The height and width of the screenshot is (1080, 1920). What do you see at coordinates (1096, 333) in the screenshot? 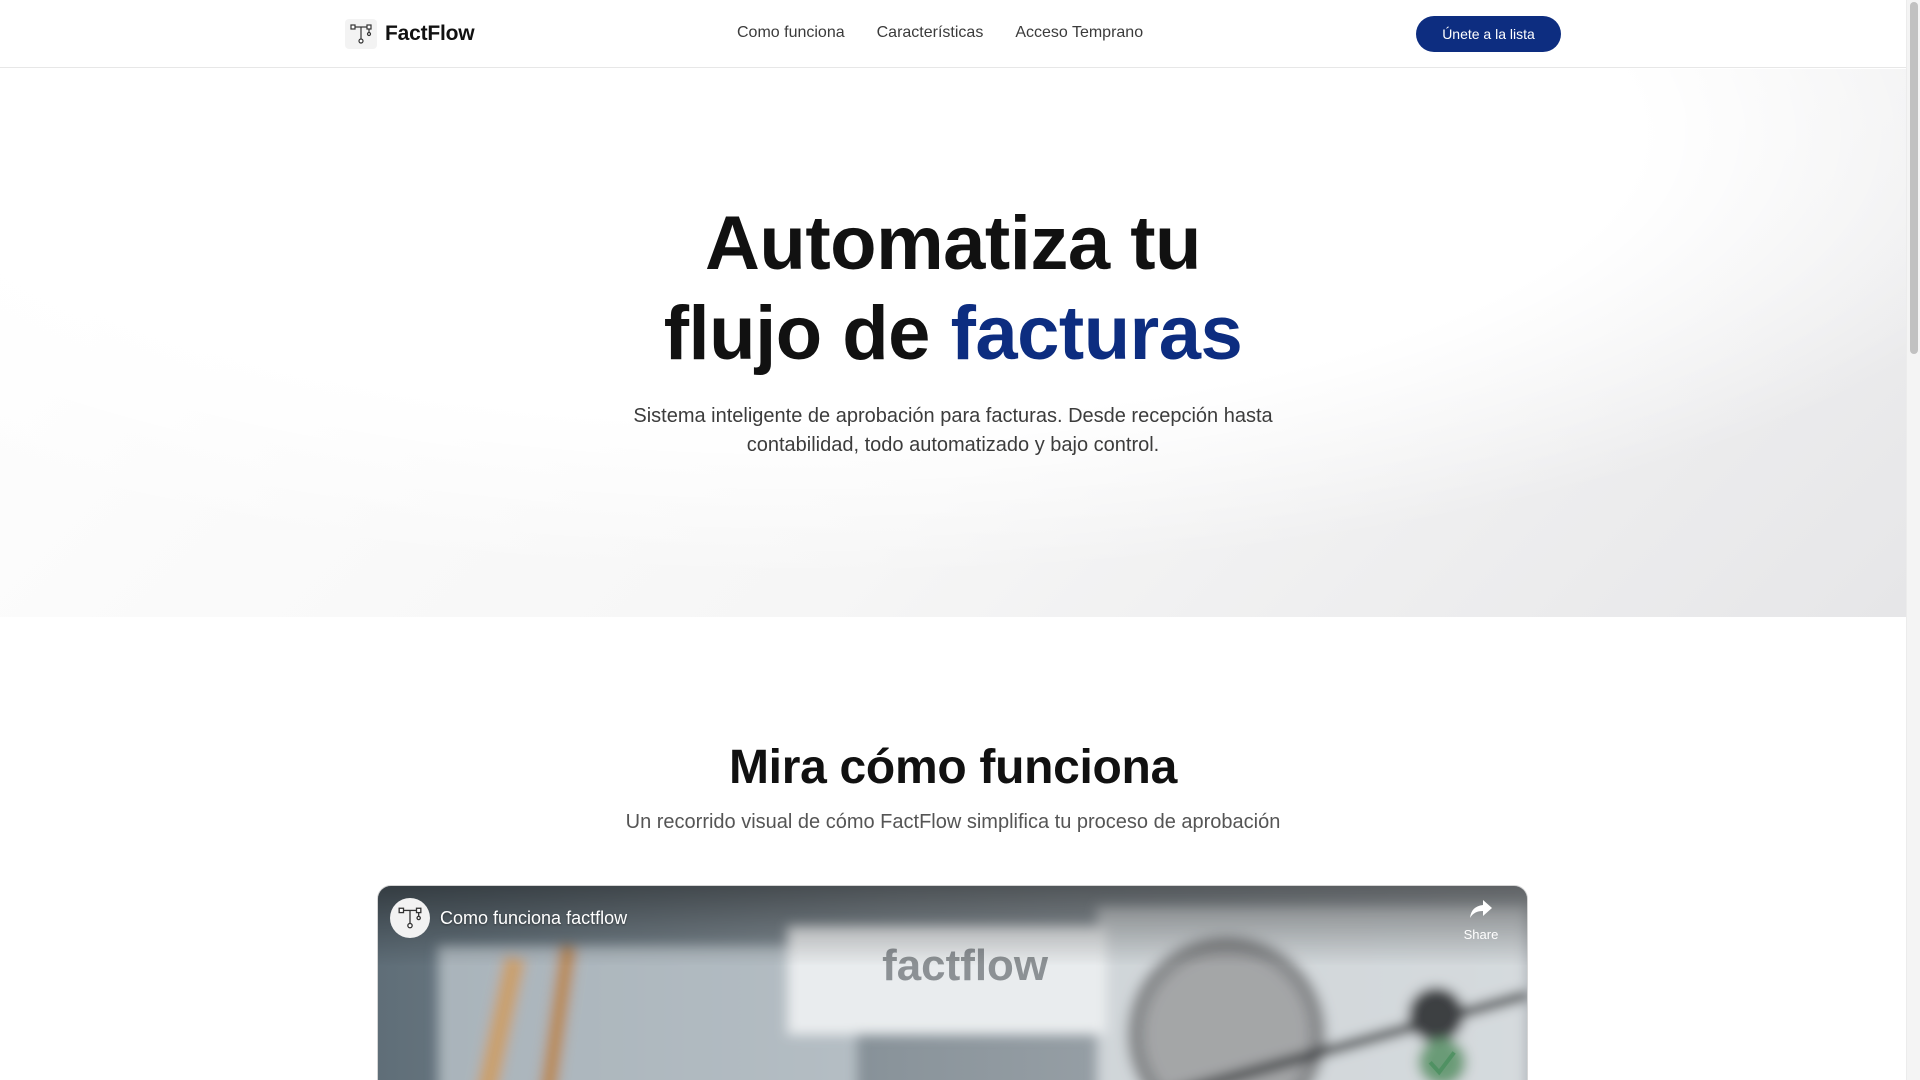
I see `hero-title-accent: facturas` at bounding box center [1096, 333].